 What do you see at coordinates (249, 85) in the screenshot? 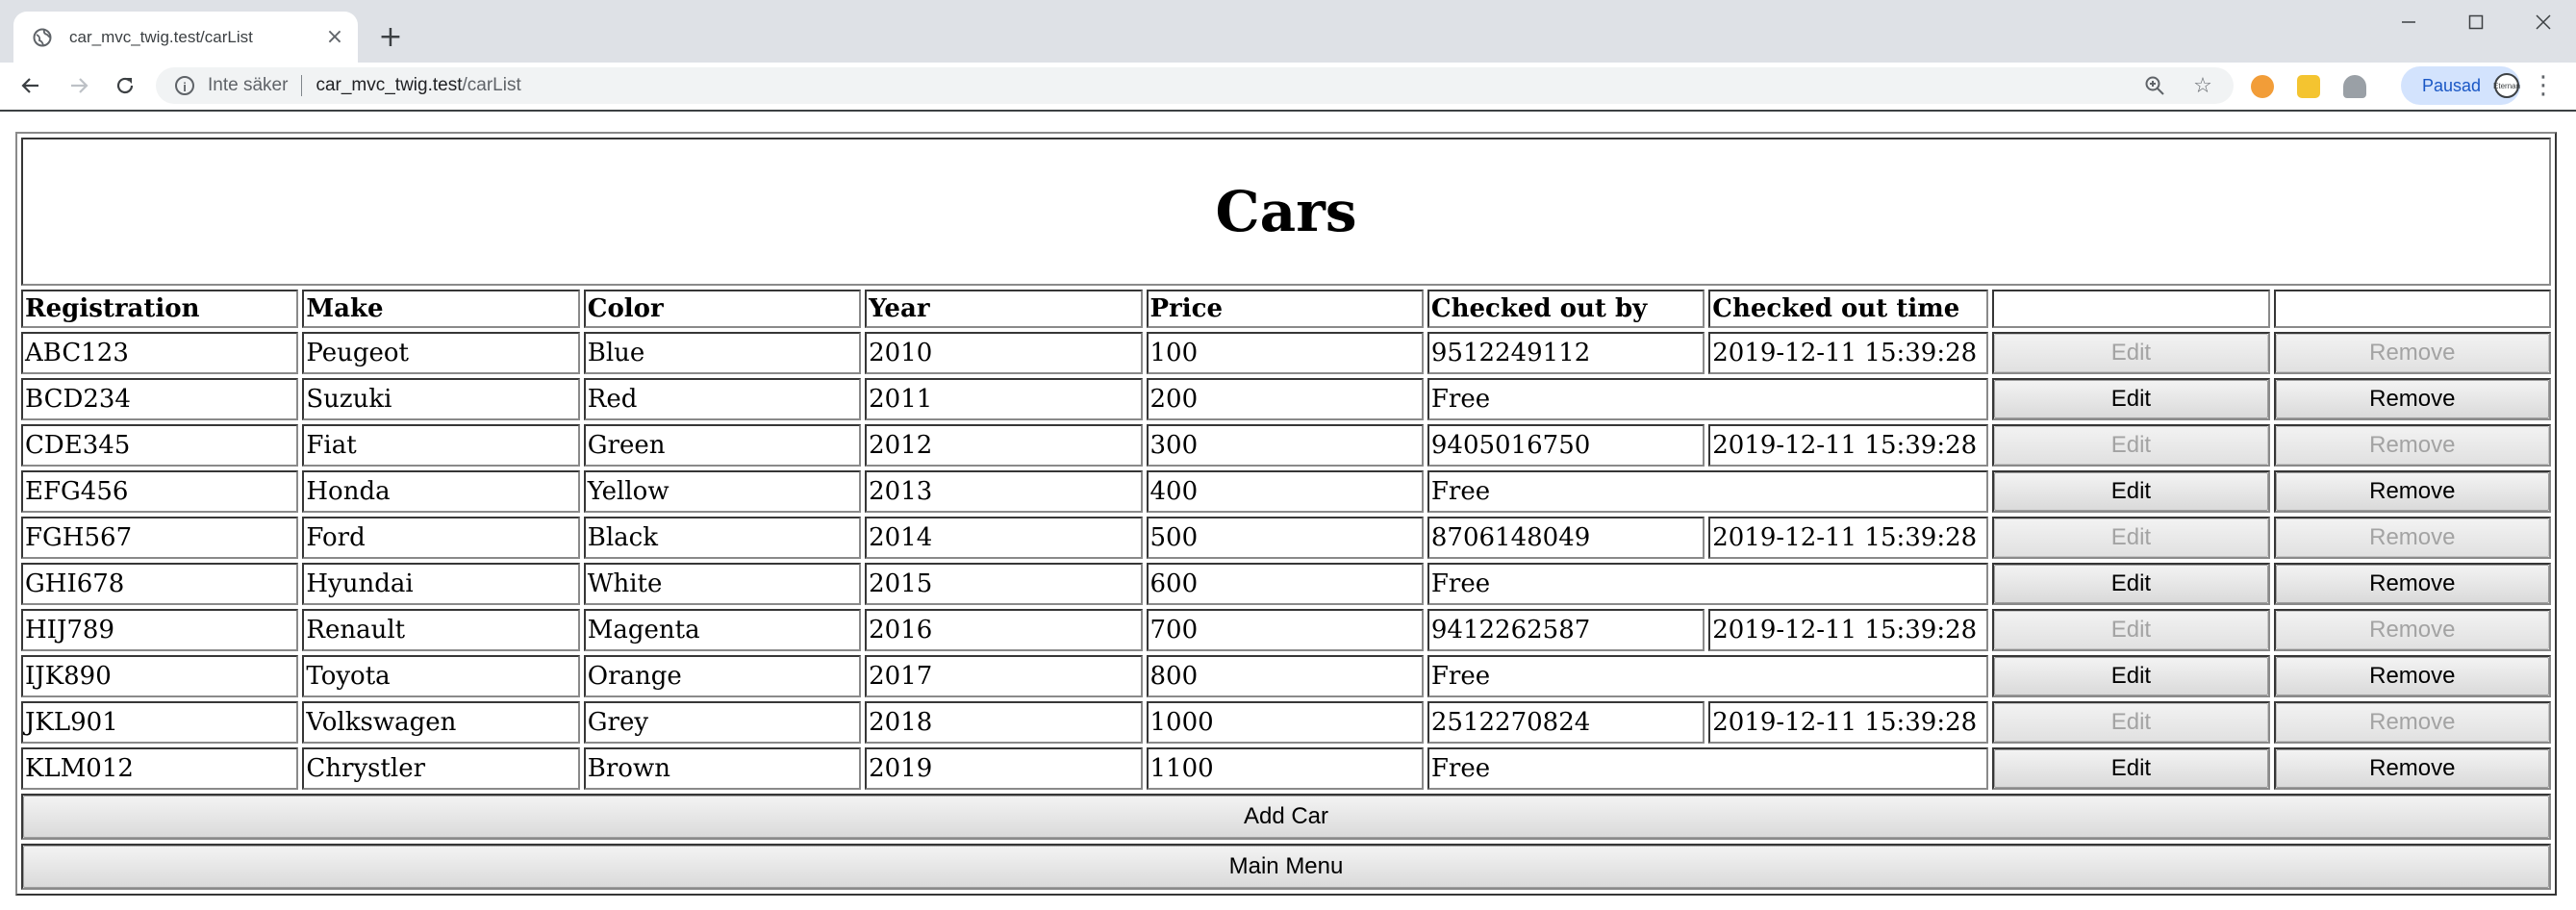
I see `security-label: Inte säker` at bounding box center [249, 85].